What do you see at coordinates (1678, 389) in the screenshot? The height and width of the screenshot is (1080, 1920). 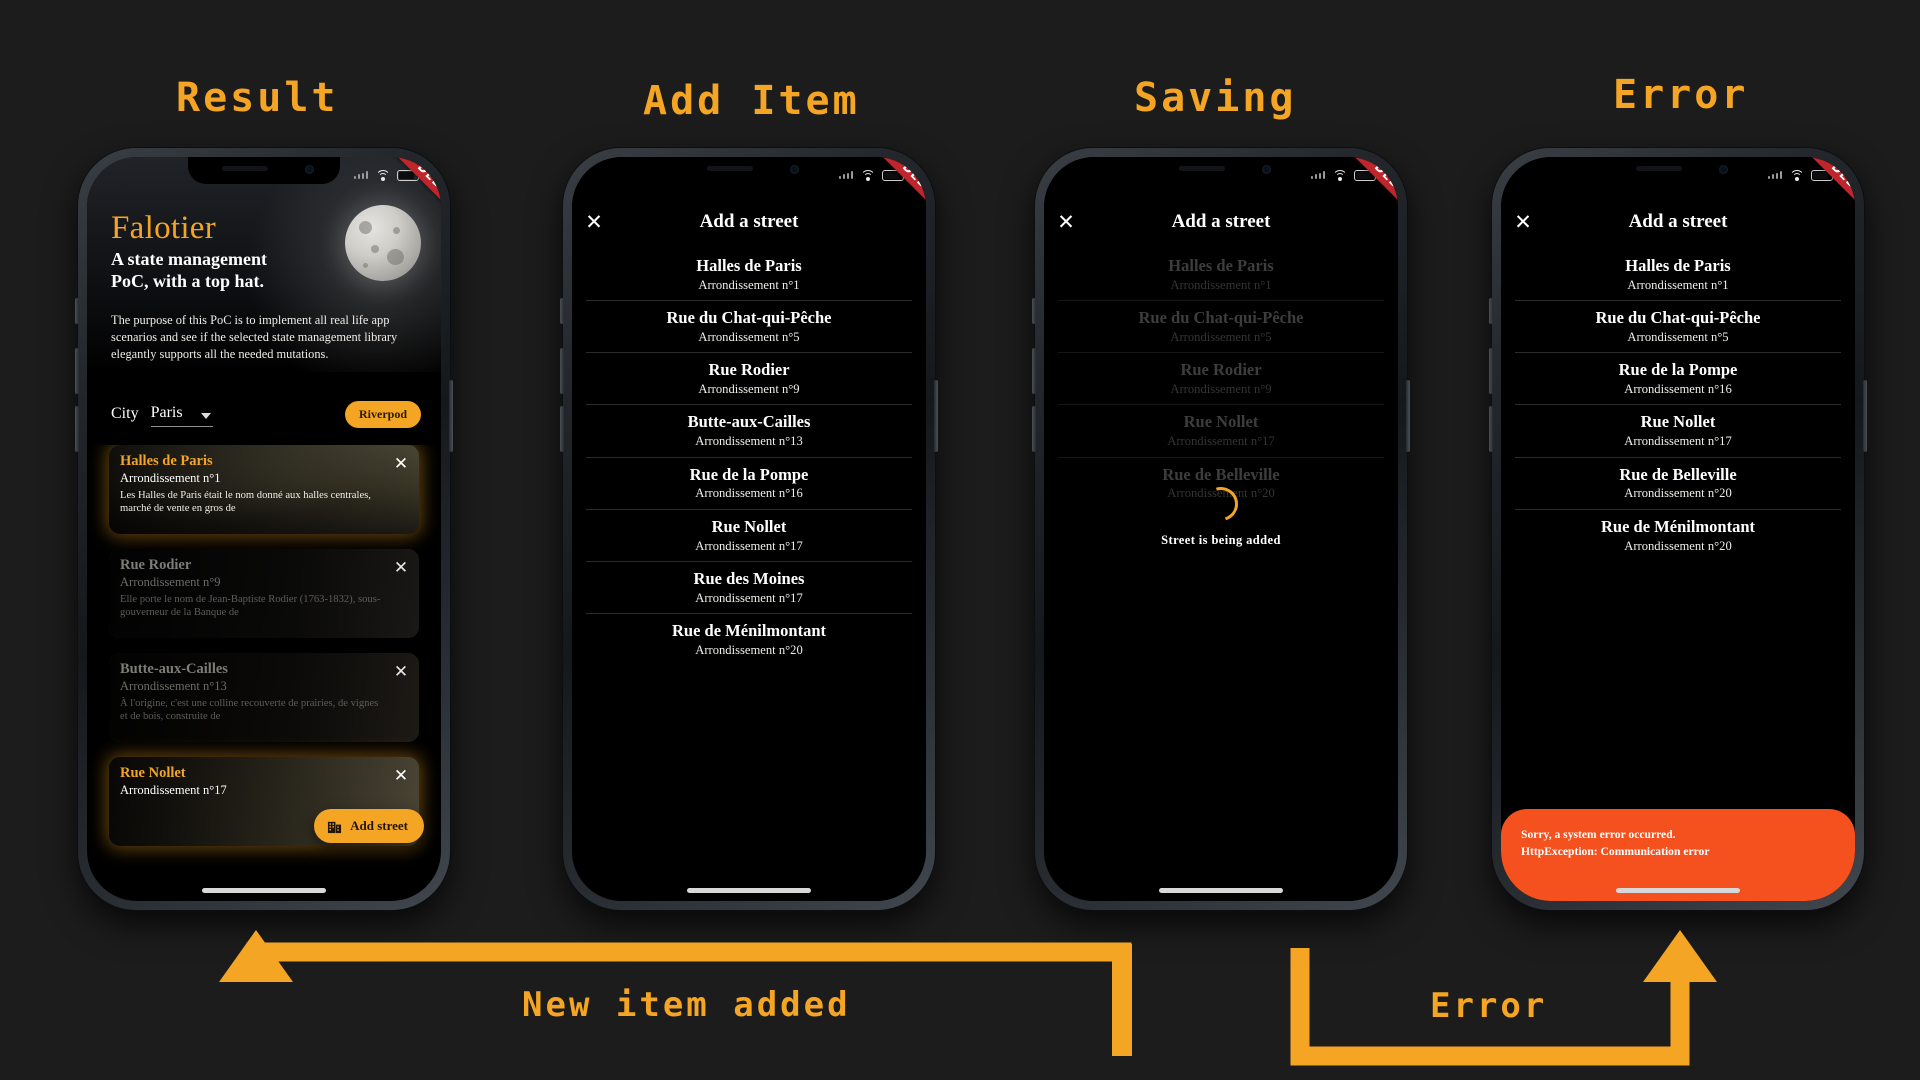 I see `street-arrondissement: Arrondissement n°16` at bounding box center [1678, 389].